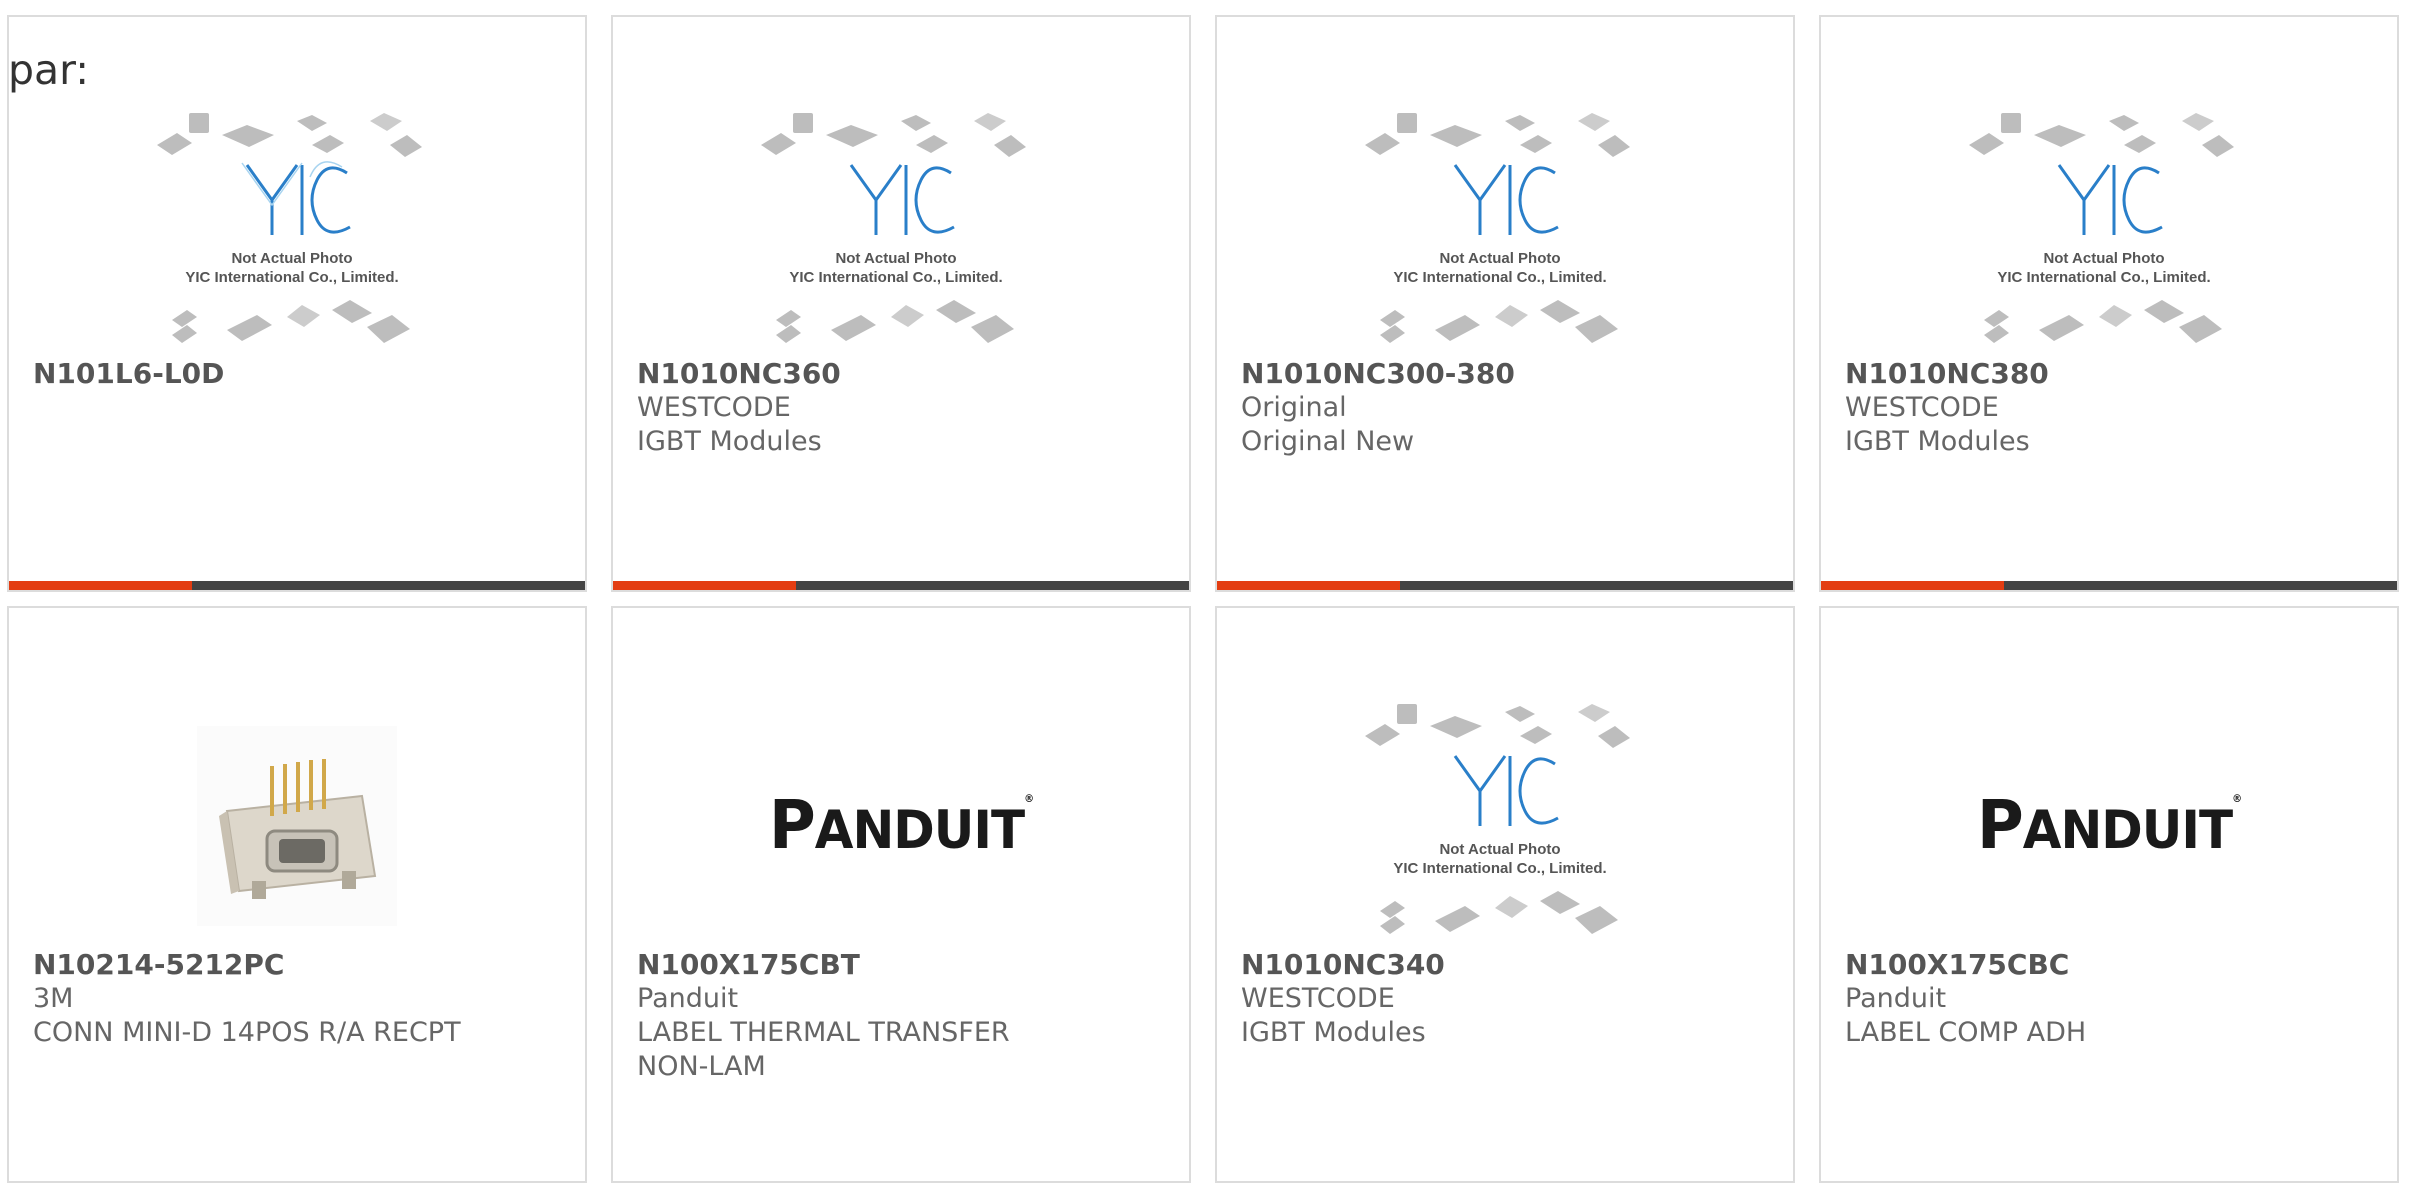  Describe the element at coordinates (49, 70) in the screenshot. I see `prefix-label: par:` at that location.